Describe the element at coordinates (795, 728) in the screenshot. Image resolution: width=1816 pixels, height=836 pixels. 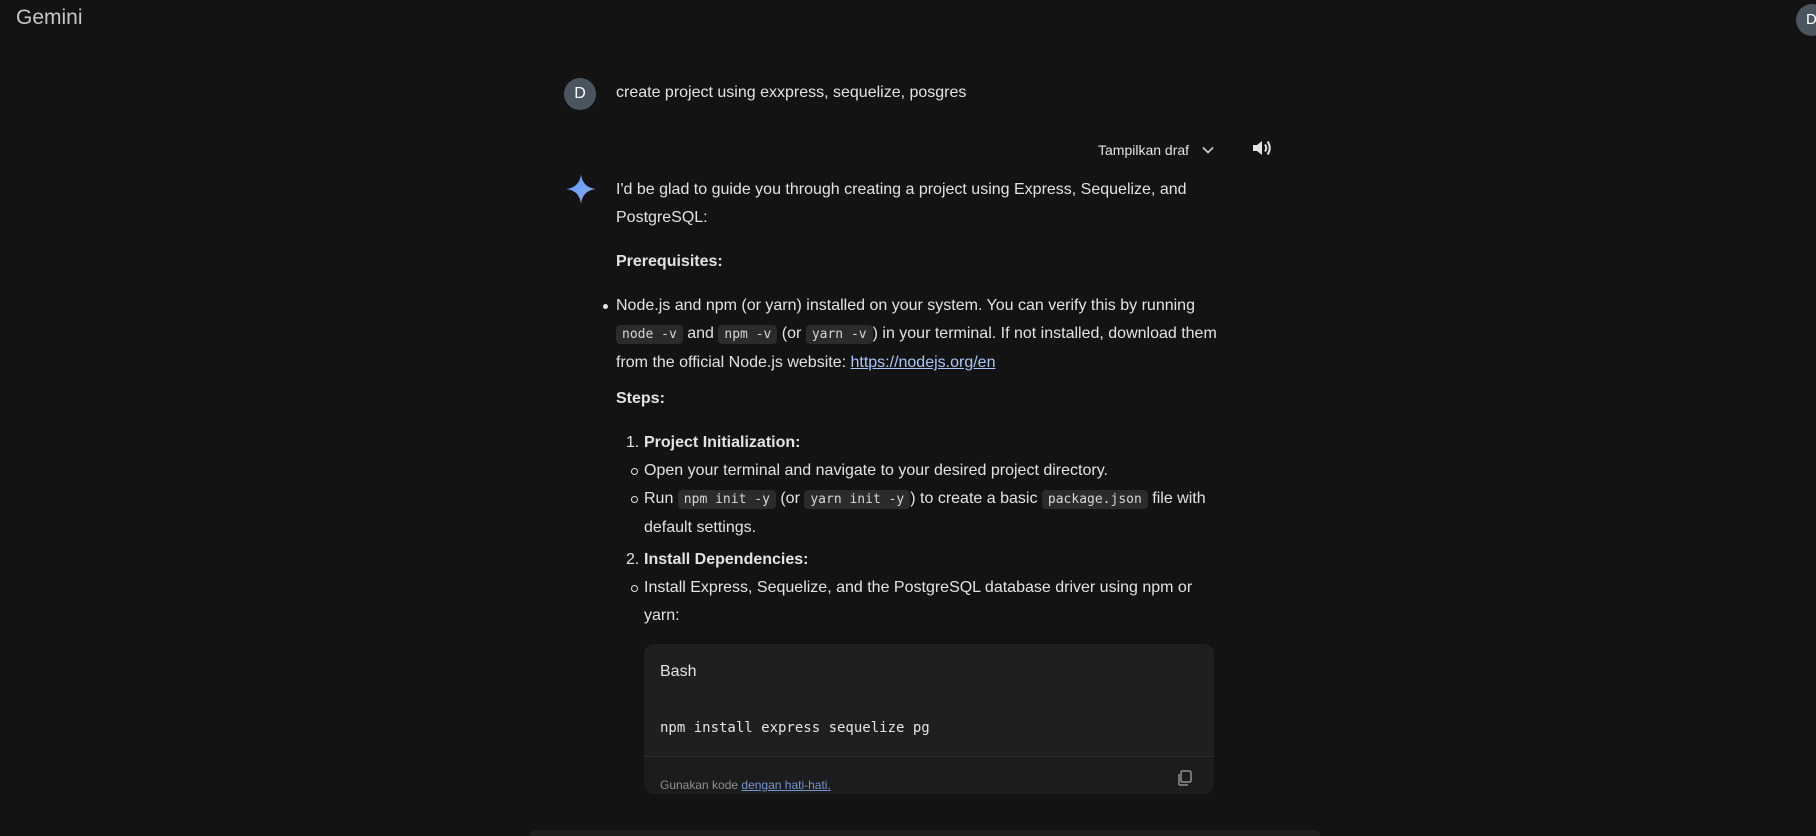
I see `code-content: npm install express sequelize pg` at that location.